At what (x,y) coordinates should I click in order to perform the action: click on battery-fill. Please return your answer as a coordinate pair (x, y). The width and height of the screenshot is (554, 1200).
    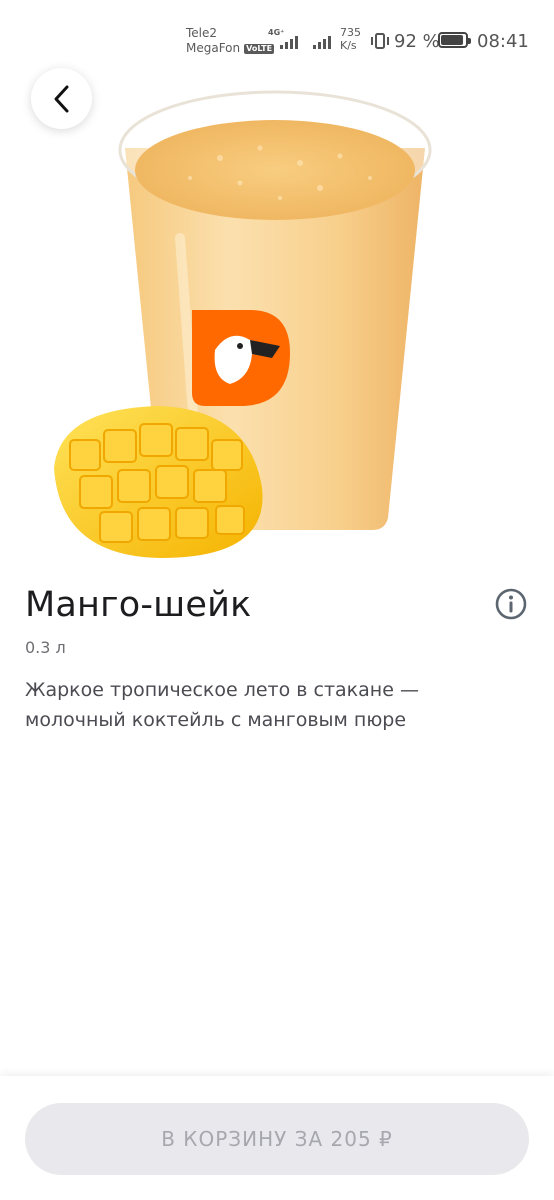
    Looking at the image, I should click on (452, 40).